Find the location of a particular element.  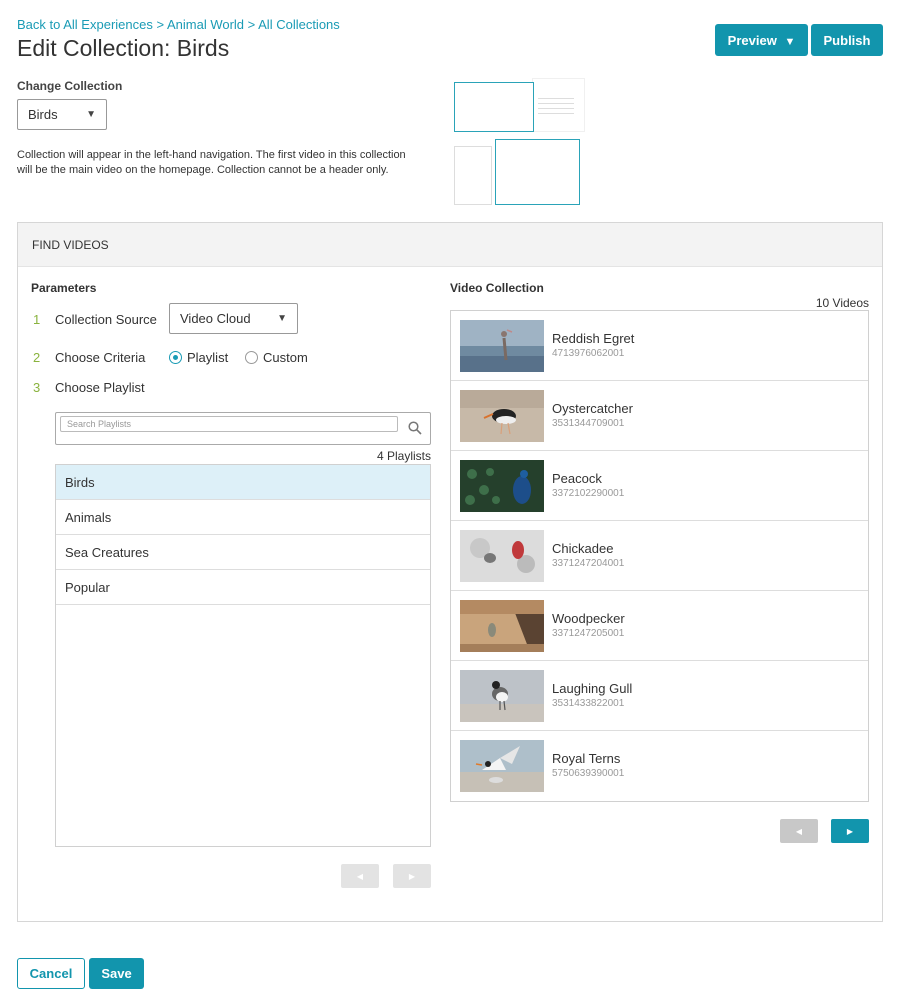

step-label-collection-source: Collection Source is located at coordinates (106, 319).